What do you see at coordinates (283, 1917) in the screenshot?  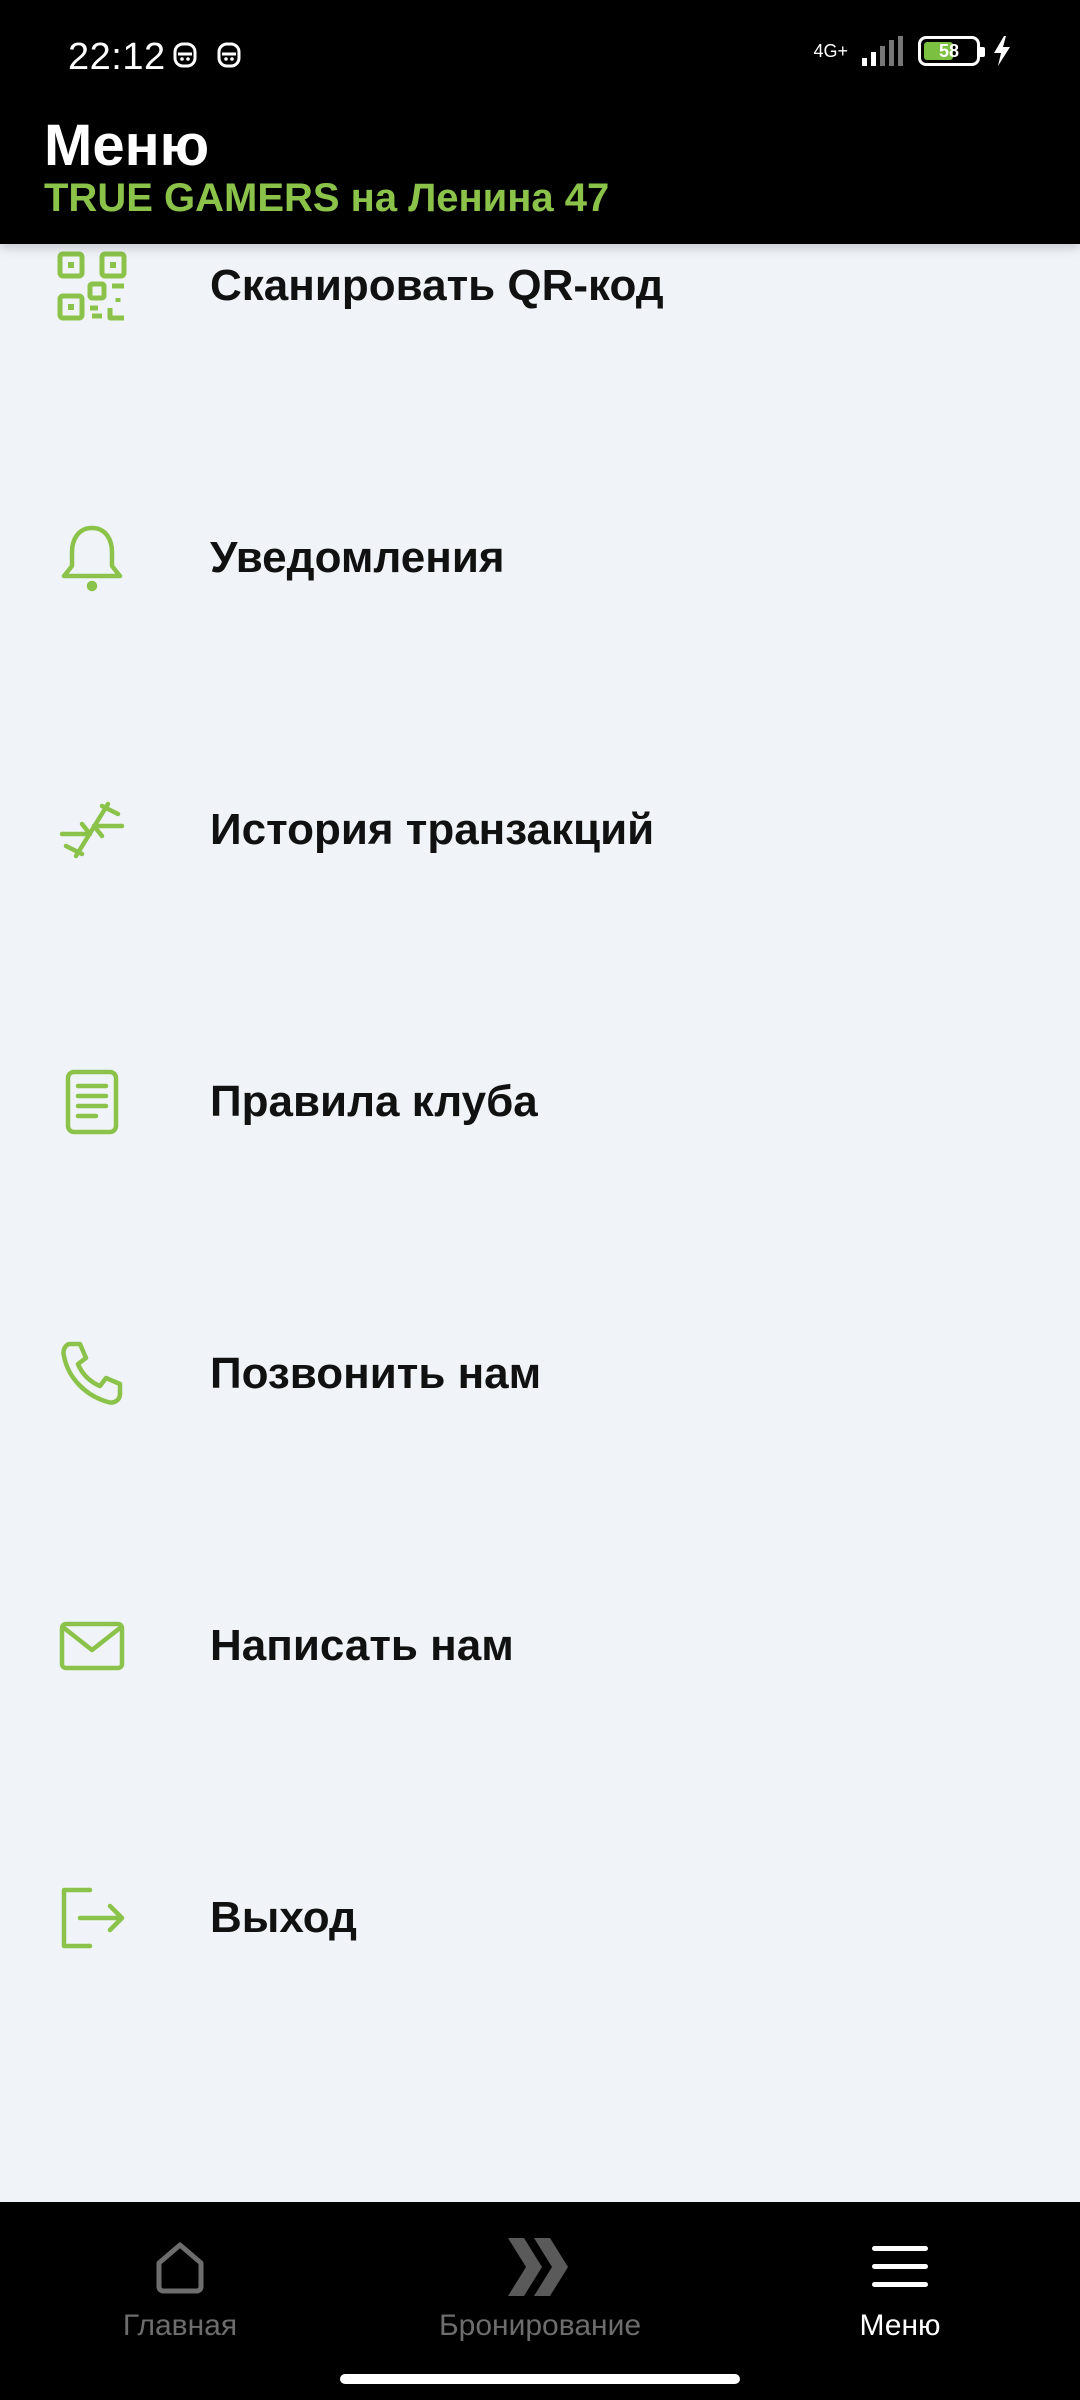 I see `menu-item-label: Выход` at bounding box center [283, 1917].